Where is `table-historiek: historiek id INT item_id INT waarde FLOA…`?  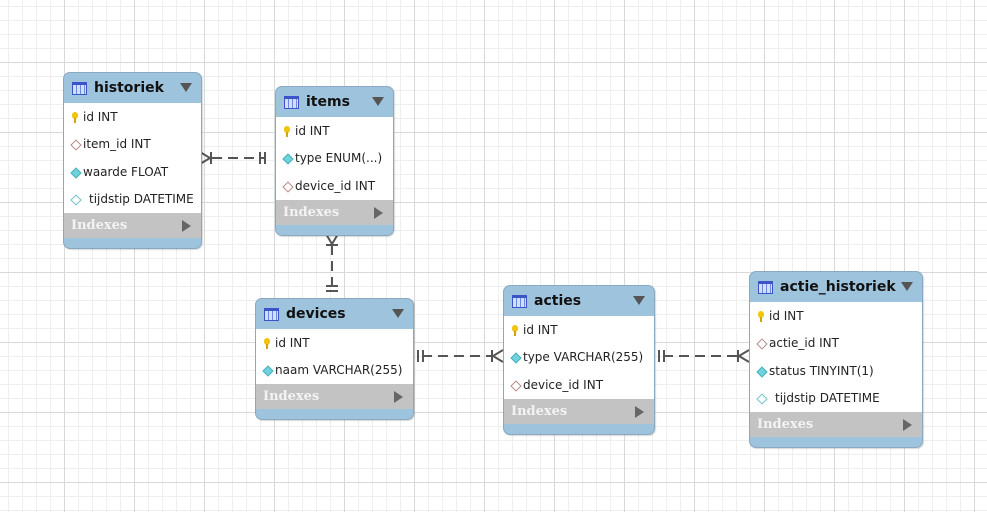 table-historiek: historiek id INT item_id INT waarde FLOA… is located at coordinates (132, 160).